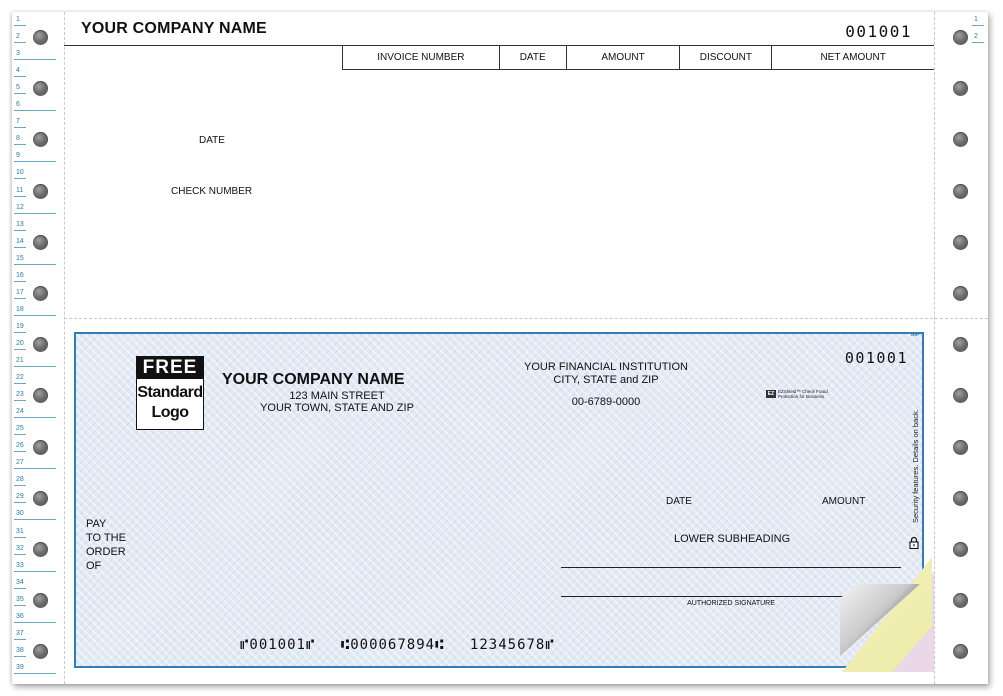 This screenshot has width=1003, height=696. Describe the element at coordinates (212, 140) in the screenshot. I see `stub-date-label: DATE` at that location.